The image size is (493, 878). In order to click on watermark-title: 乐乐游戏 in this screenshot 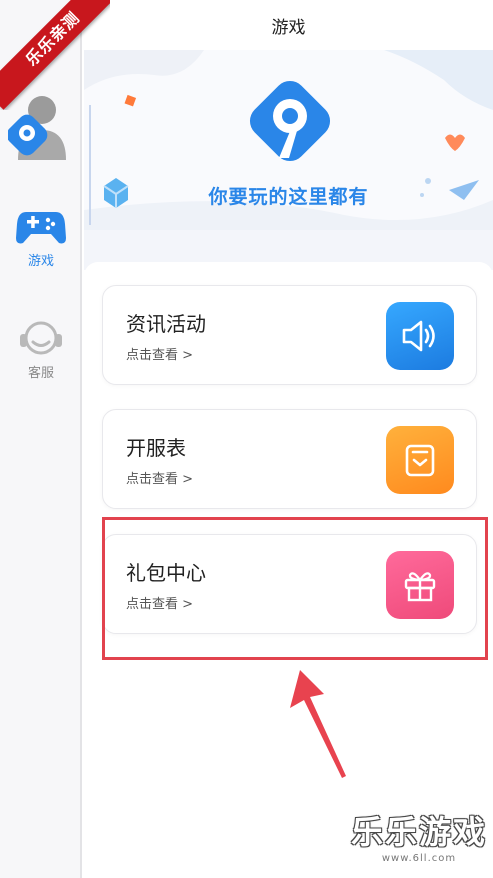, I will do `click(418, 832)`.